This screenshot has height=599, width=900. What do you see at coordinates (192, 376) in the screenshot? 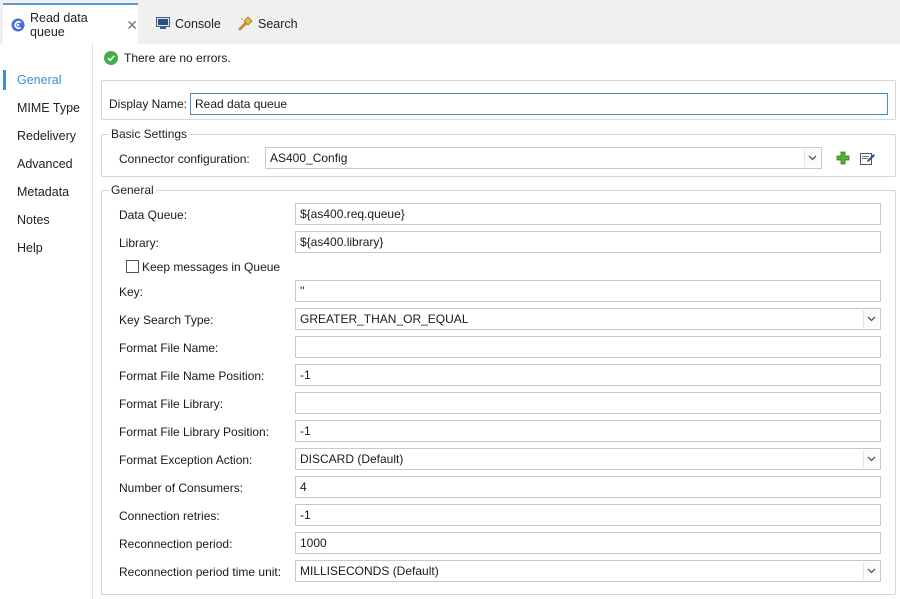
I see `format-file-name-position-label: Format File Name Position:` at bounding box center [192, 376].